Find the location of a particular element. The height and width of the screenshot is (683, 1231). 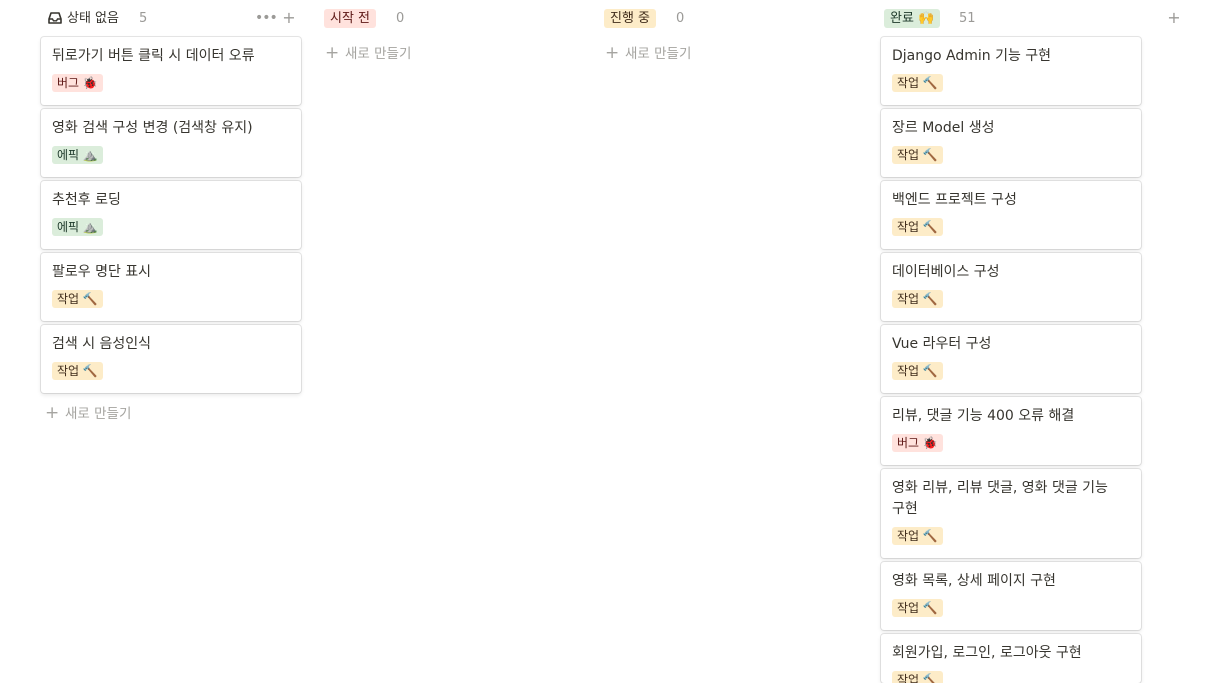

card-title: 데이터베이스 구성 is located at coordinates (946, 272).